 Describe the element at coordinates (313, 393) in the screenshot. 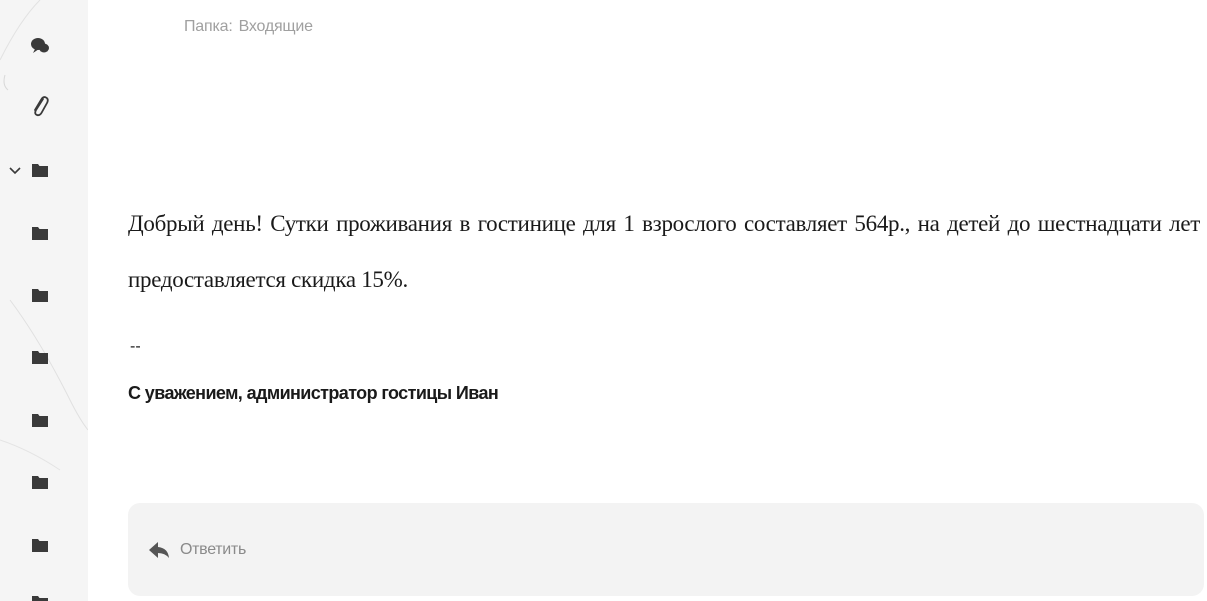

I see `signature: С уважением, администратор гостицы Иван` at that location.